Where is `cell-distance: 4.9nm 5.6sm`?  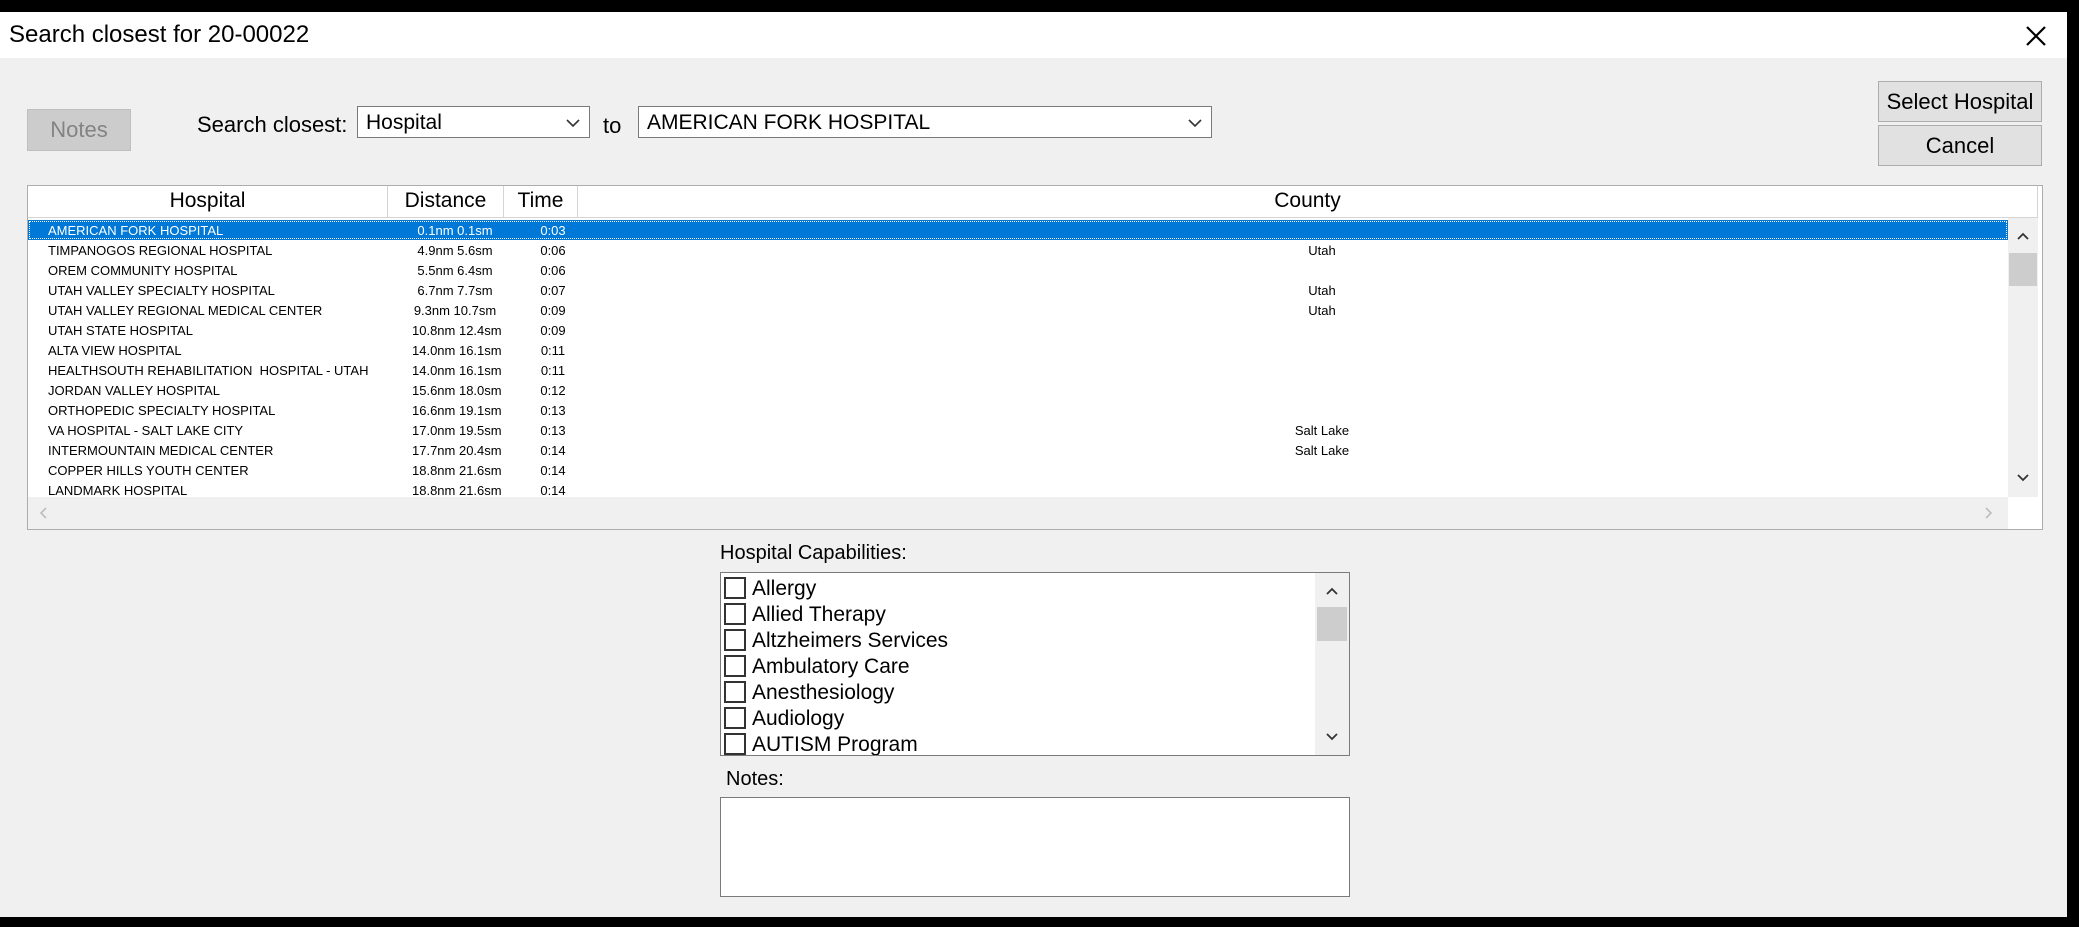 cell-distance: 4.9nm 5.6sm is located at coordinates (455, 250).